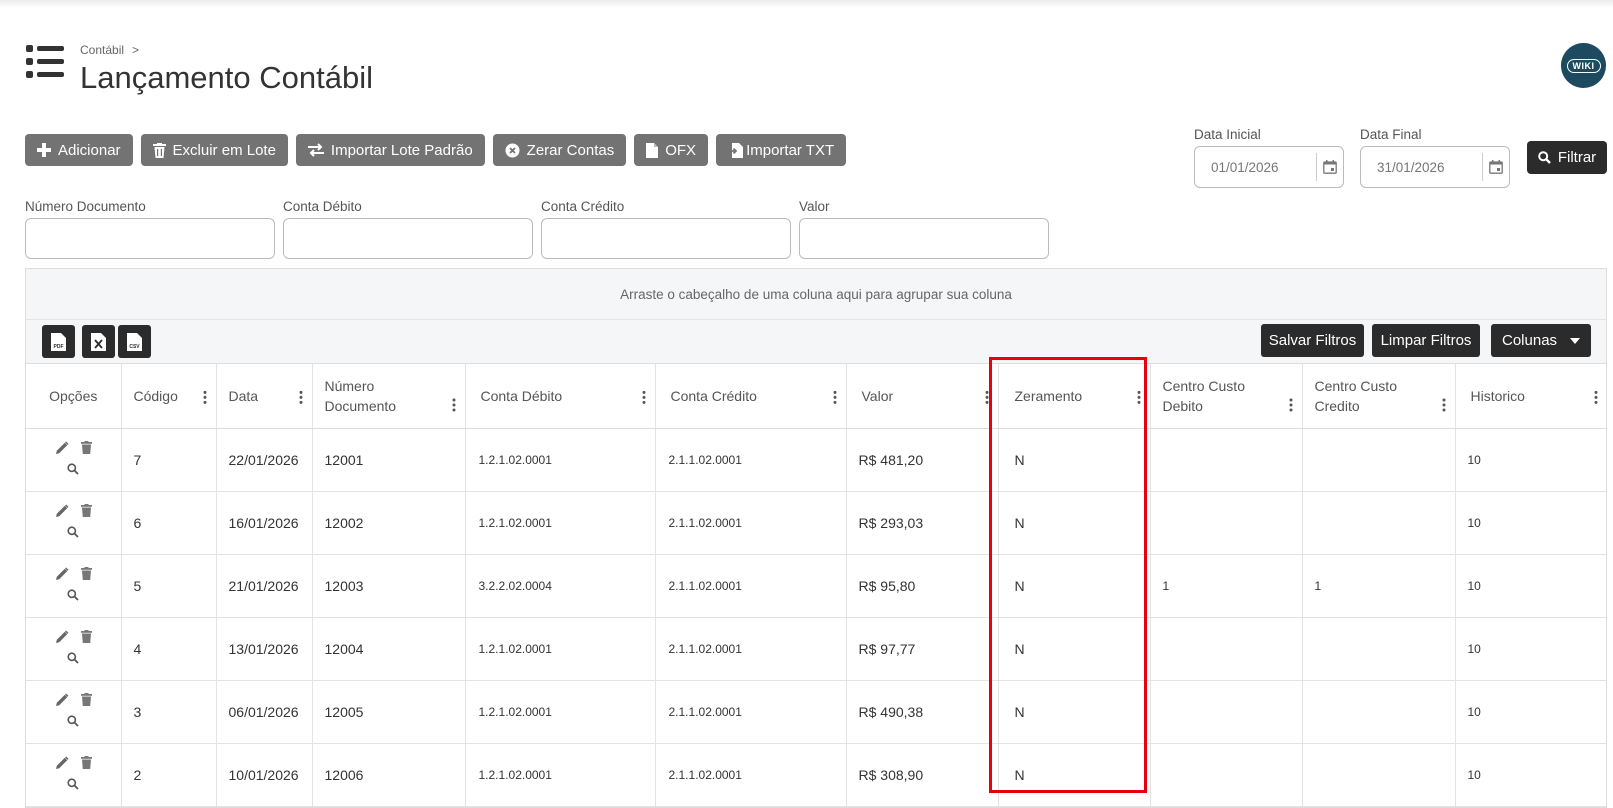 The image size is (1613, 808). I want to click on value-input, so click(924, 238).